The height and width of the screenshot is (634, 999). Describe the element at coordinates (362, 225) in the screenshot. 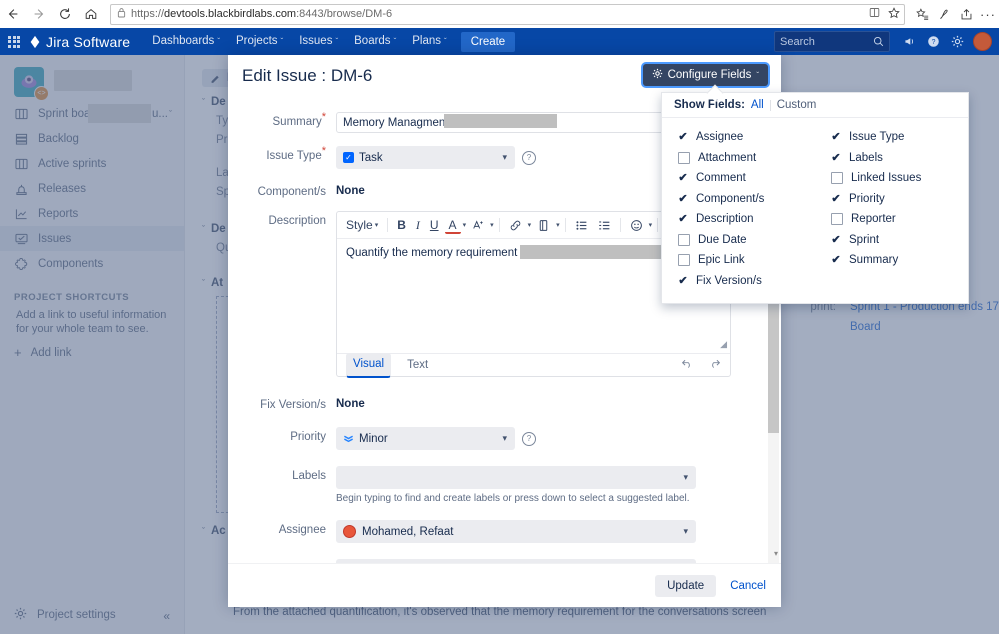

I see `style-dropdown: Style ▾` at that location.